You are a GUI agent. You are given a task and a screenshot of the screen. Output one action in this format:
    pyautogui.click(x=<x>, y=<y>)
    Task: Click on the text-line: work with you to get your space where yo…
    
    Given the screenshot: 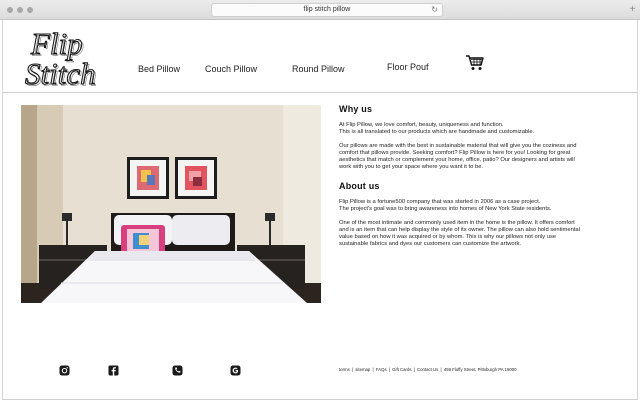 What is the action you would take?
    pyautogui.click(x=411, y=167)
    